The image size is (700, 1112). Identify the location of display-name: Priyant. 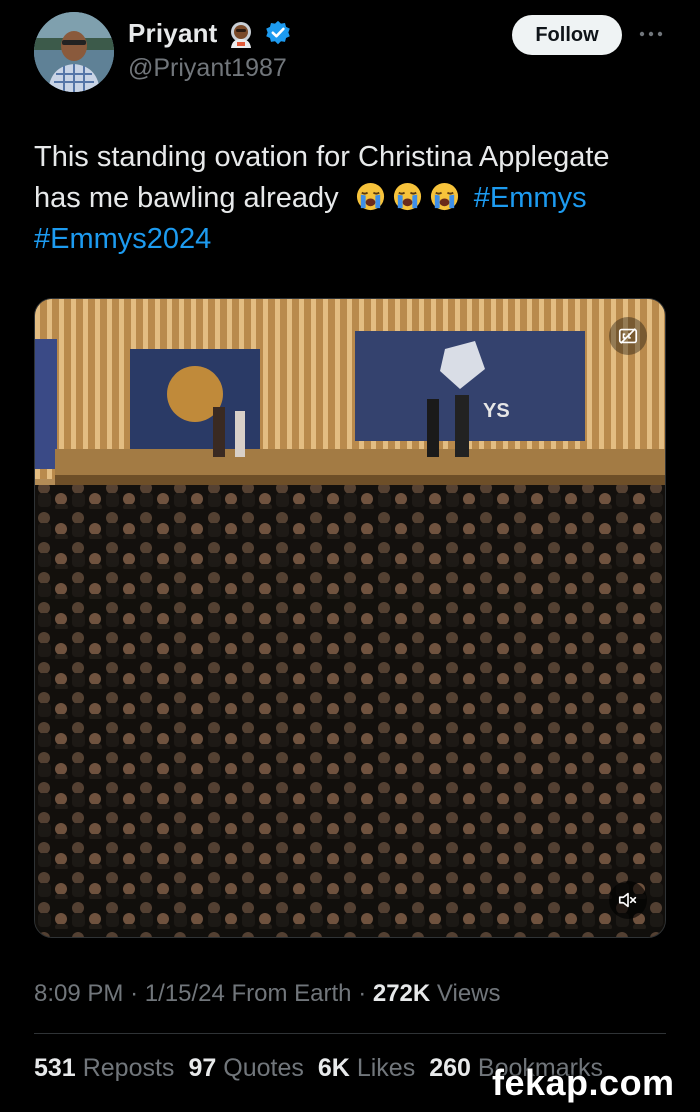
(173, 33).